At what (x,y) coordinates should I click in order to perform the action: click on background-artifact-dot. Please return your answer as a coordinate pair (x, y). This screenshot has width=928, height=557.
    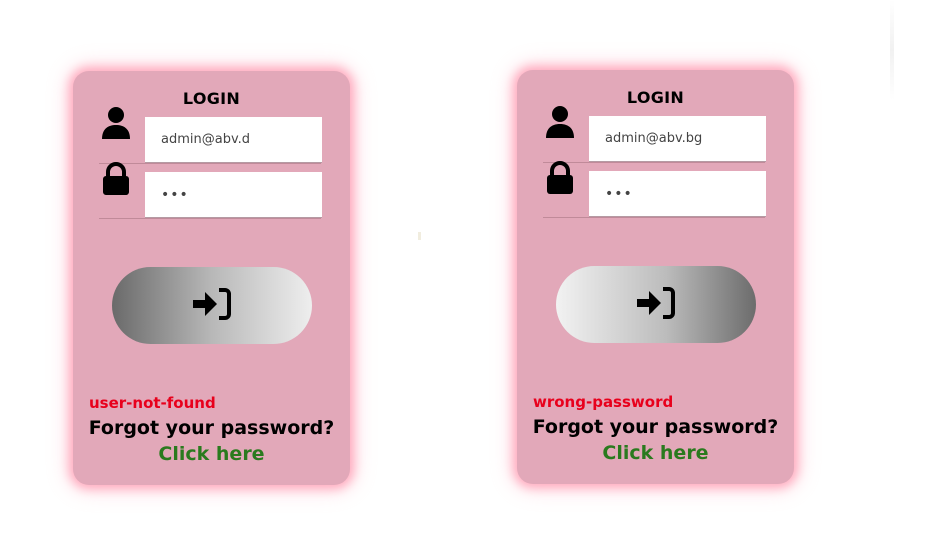
    Looking at the image, I should click on (419, 236).